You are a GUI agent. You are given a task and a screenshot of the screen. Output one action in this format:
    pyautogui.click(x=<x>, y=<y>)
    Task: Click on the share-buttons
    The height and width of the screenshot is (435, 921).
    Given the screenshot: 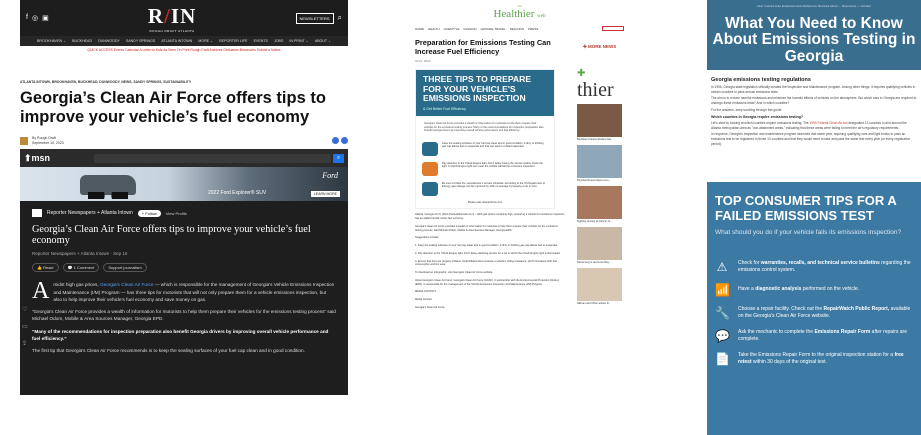 What is the action you would take?
    pyautogui.click(x=340, y=141)
    